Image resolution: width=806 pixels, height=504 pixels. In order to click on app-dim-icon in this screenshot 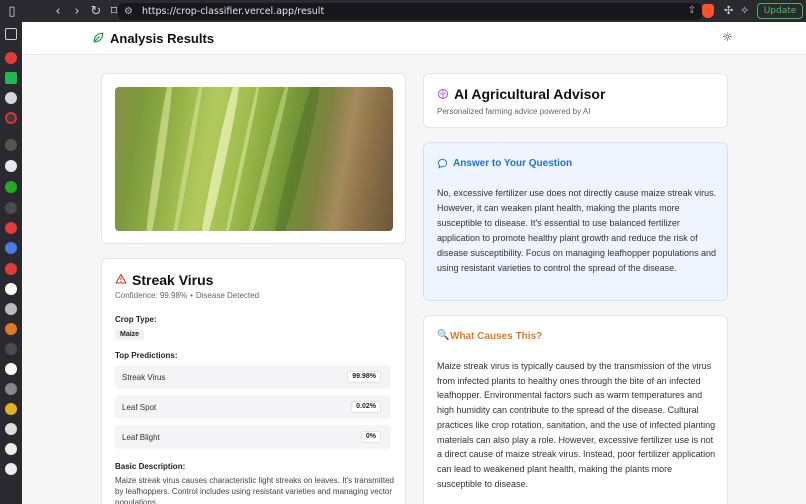, I will do `click(11, 349)`.